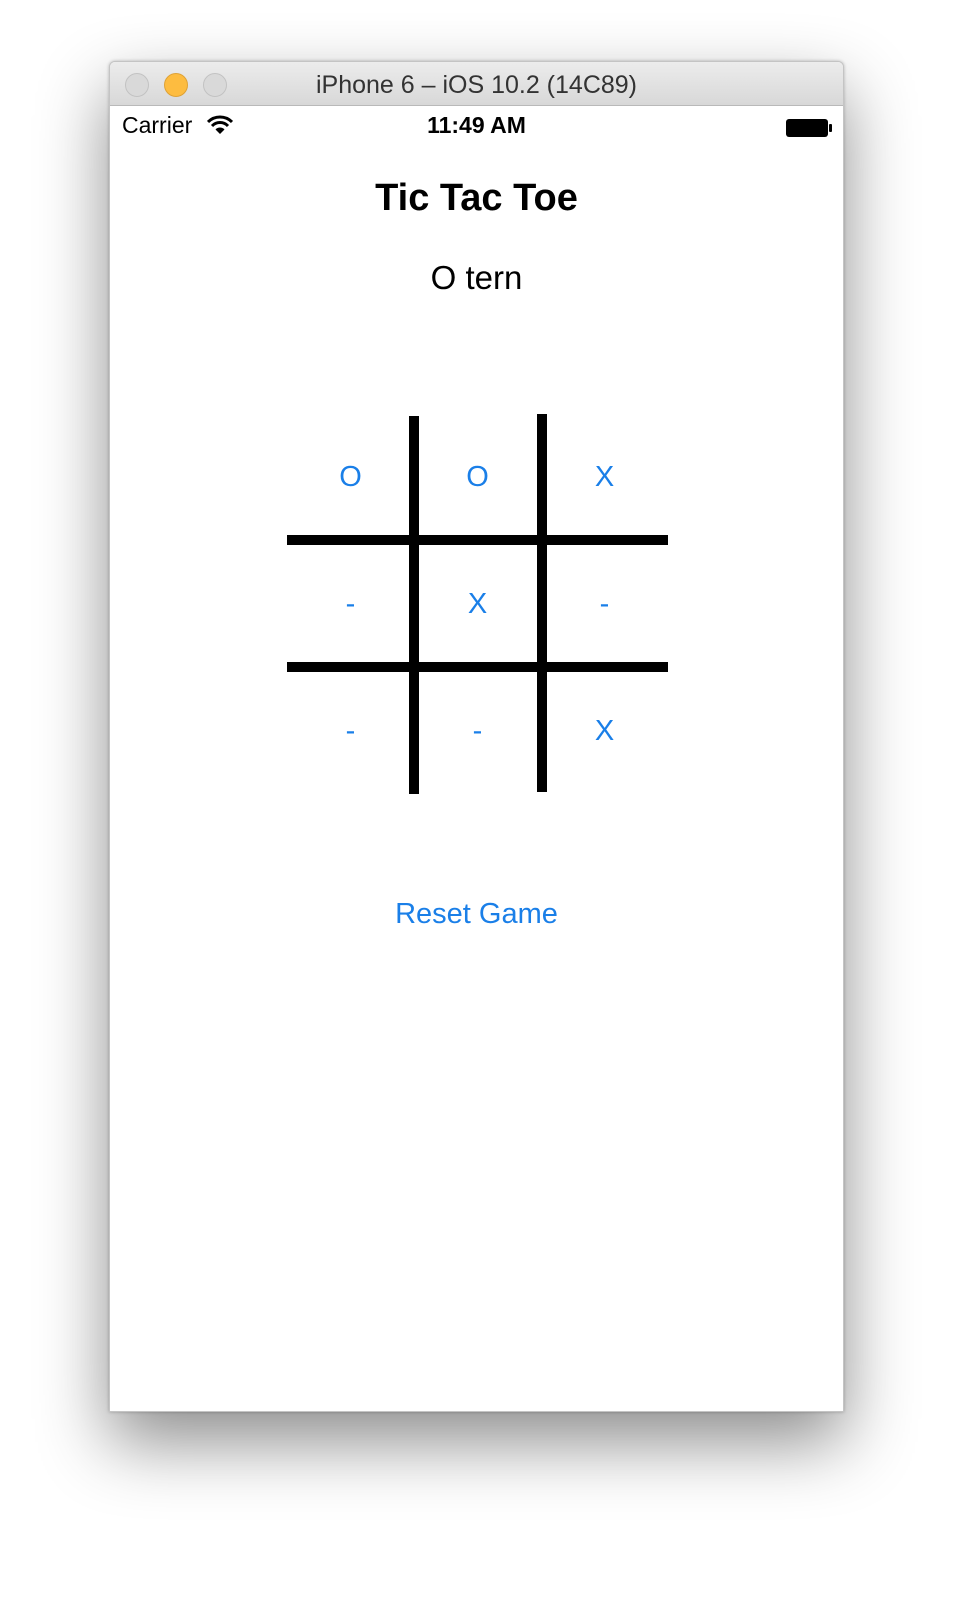 The height and width of the screenshot is (1602, 974). I want to click on turn-indicator: O tern, so click(476, 277).